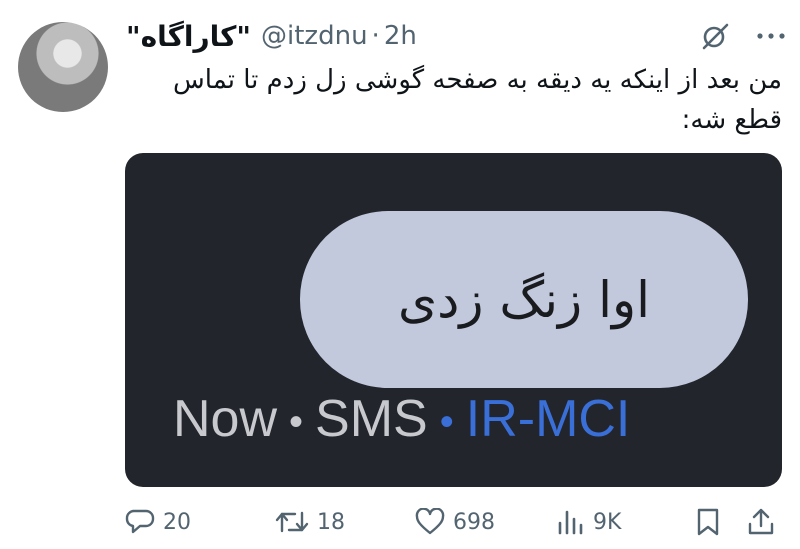 This screenshot has height=549, width=800. What do you see at coordinates (548, 419) in the screenshot?
I see `meta-carrier: IR-MCI` at bounding box center [548, 419].